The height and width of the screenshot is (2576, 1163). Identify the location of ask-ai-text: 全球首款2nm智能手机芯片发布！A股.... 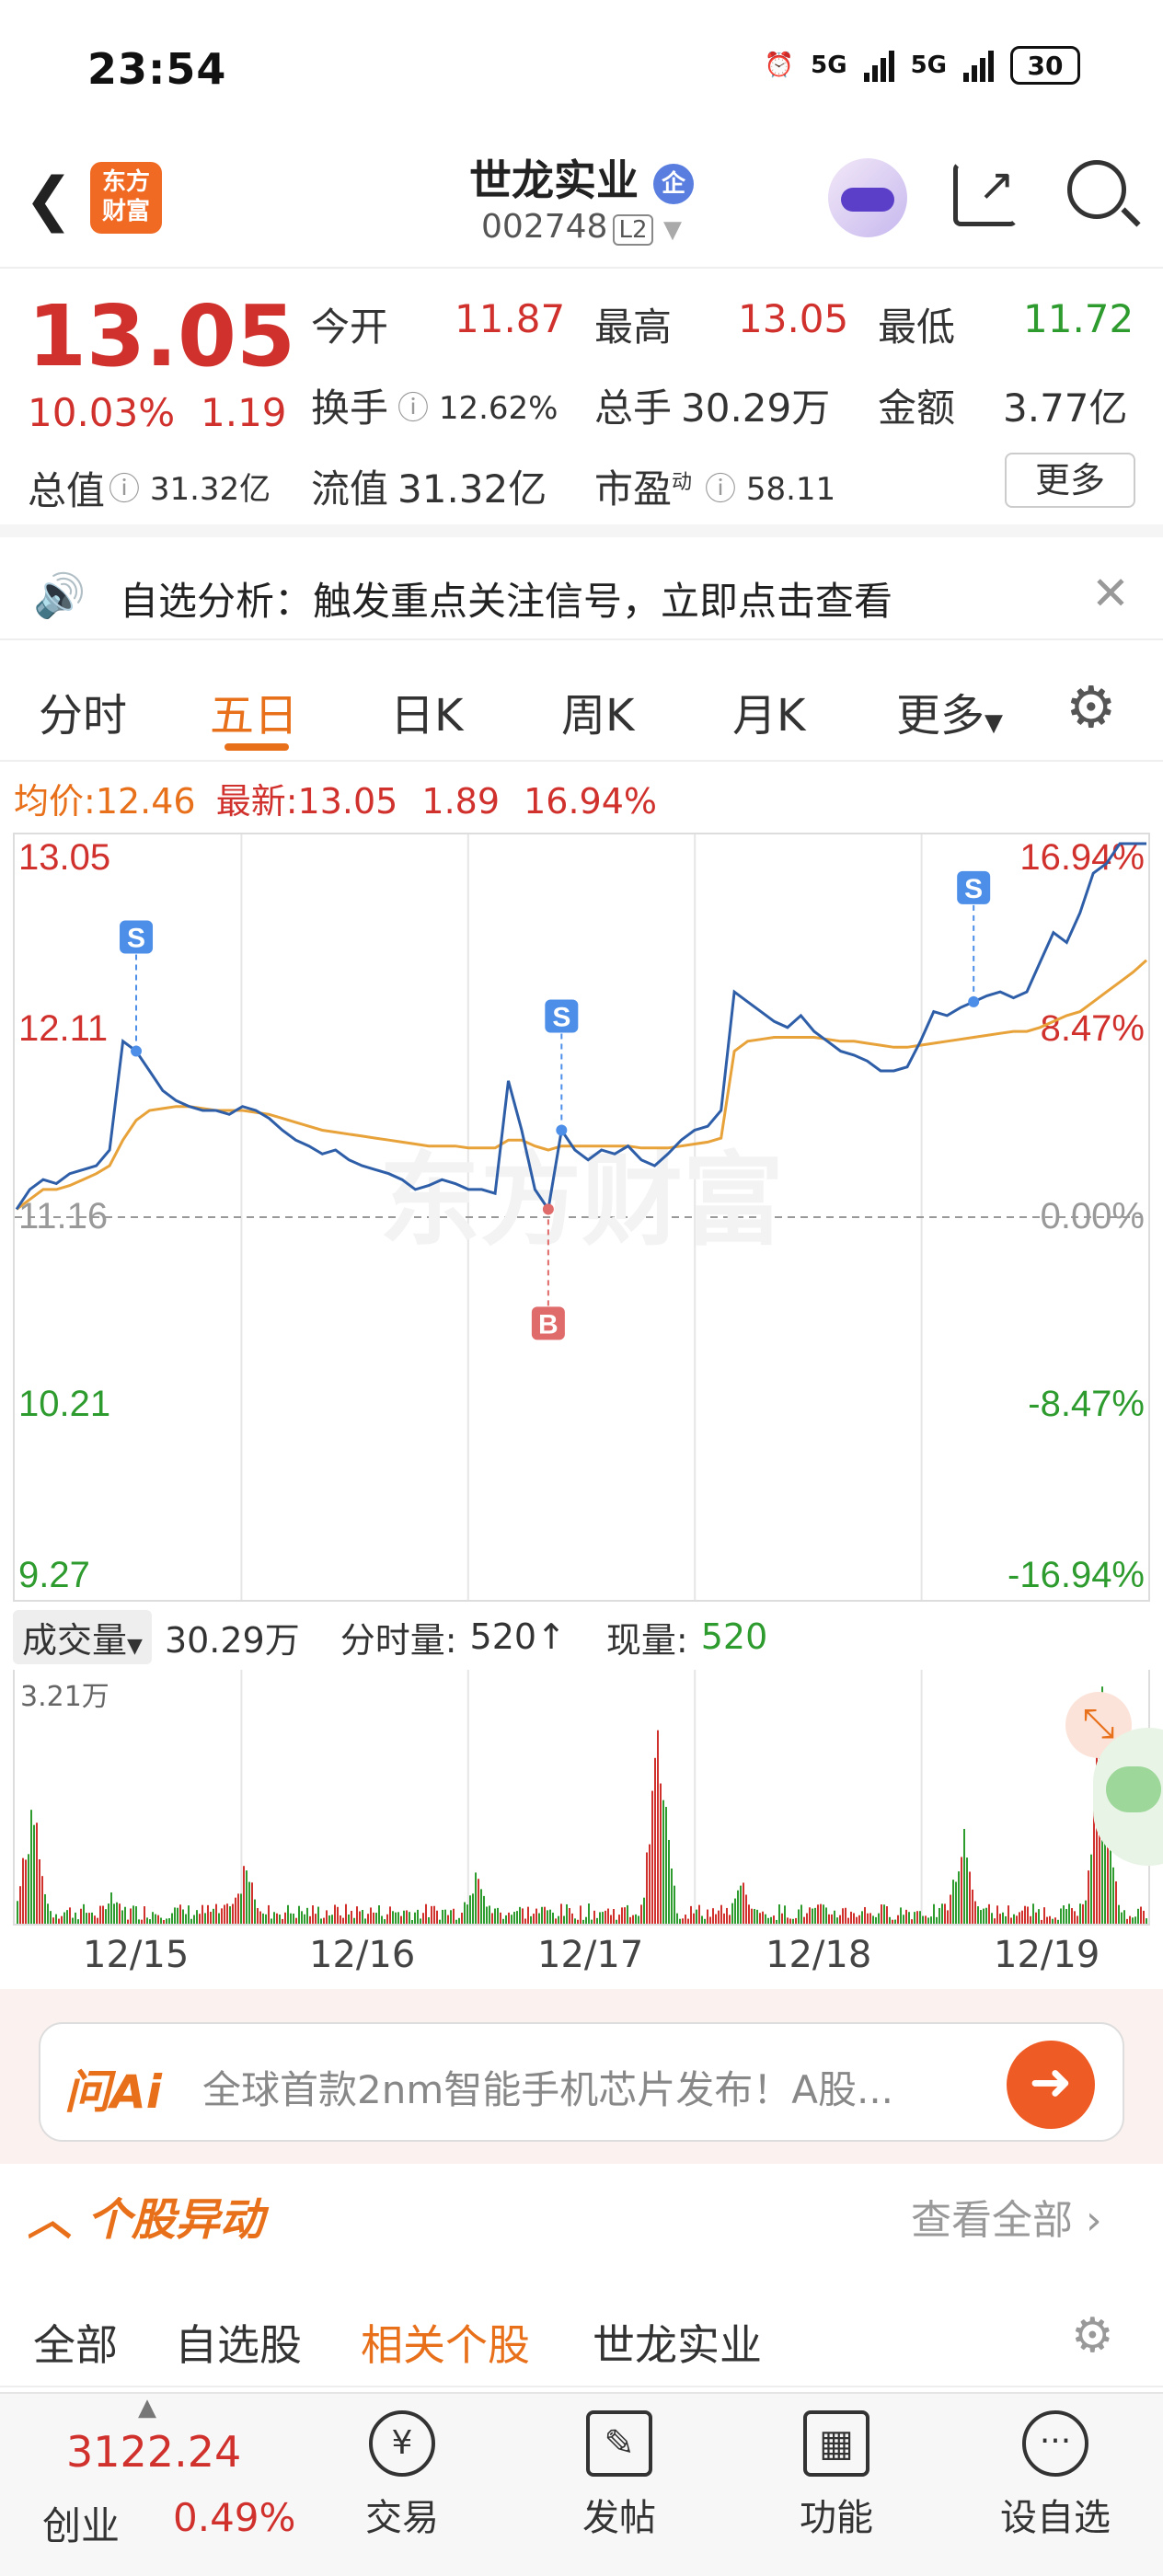
(548, 2089).